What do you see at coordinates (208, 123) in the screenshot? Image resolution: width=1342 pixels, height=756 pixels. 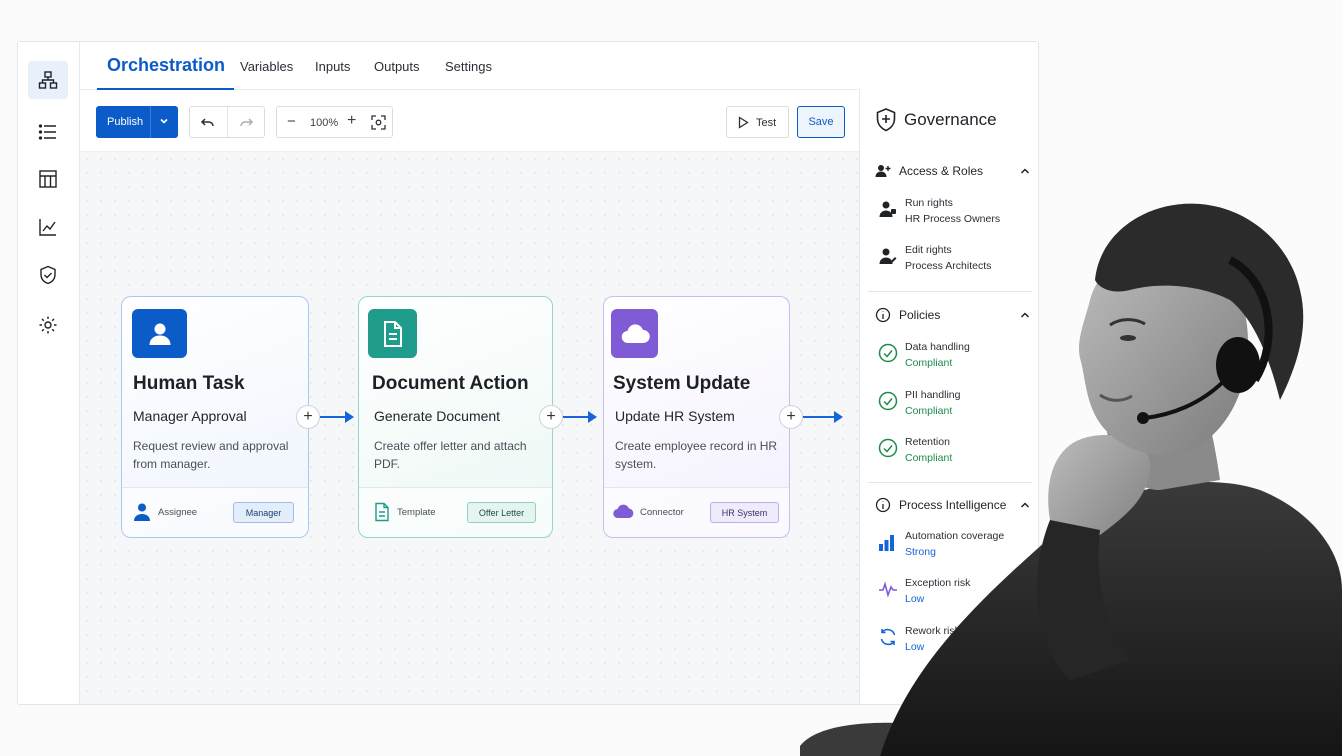 I see `undo-icon` at bounding box center [208, 123].